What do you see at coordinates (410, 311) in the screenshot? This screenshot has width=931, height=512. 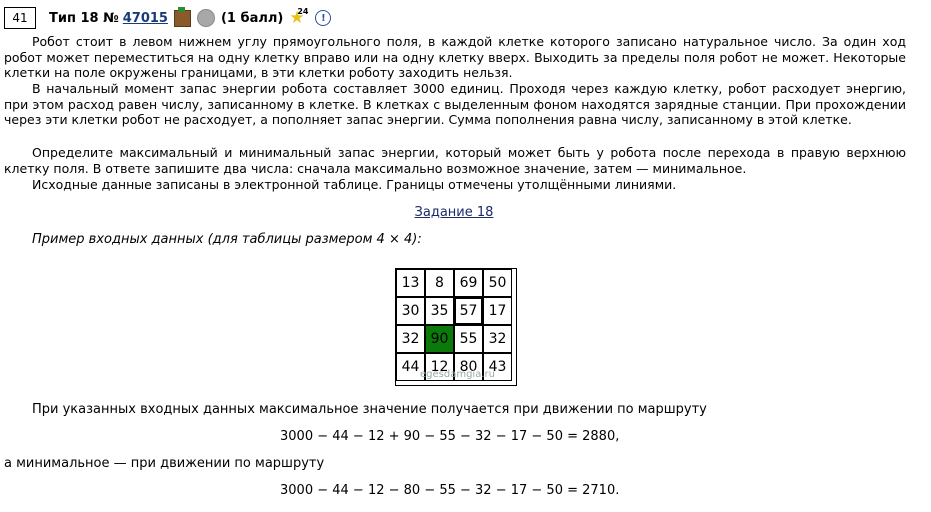 I see `grid-cell: 30` at bounding box center [410, 311].